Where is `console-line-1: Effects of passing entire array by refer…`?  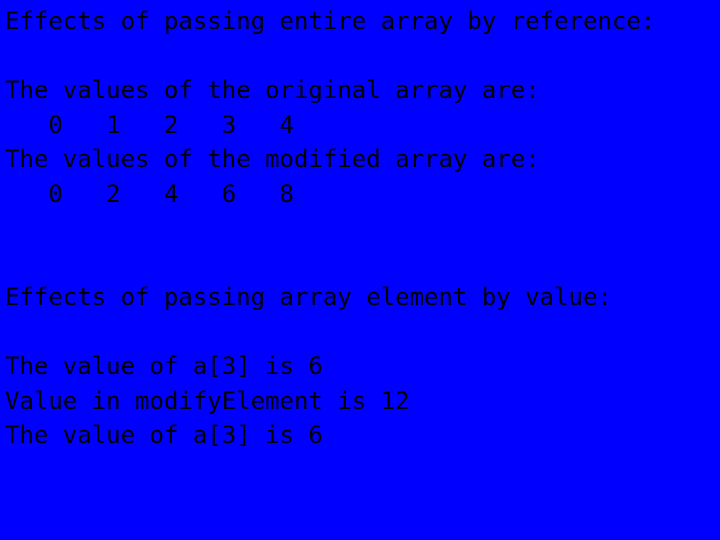 console-line-1: Effects of passing entire array by refer… is located at coordinates (330, 21).